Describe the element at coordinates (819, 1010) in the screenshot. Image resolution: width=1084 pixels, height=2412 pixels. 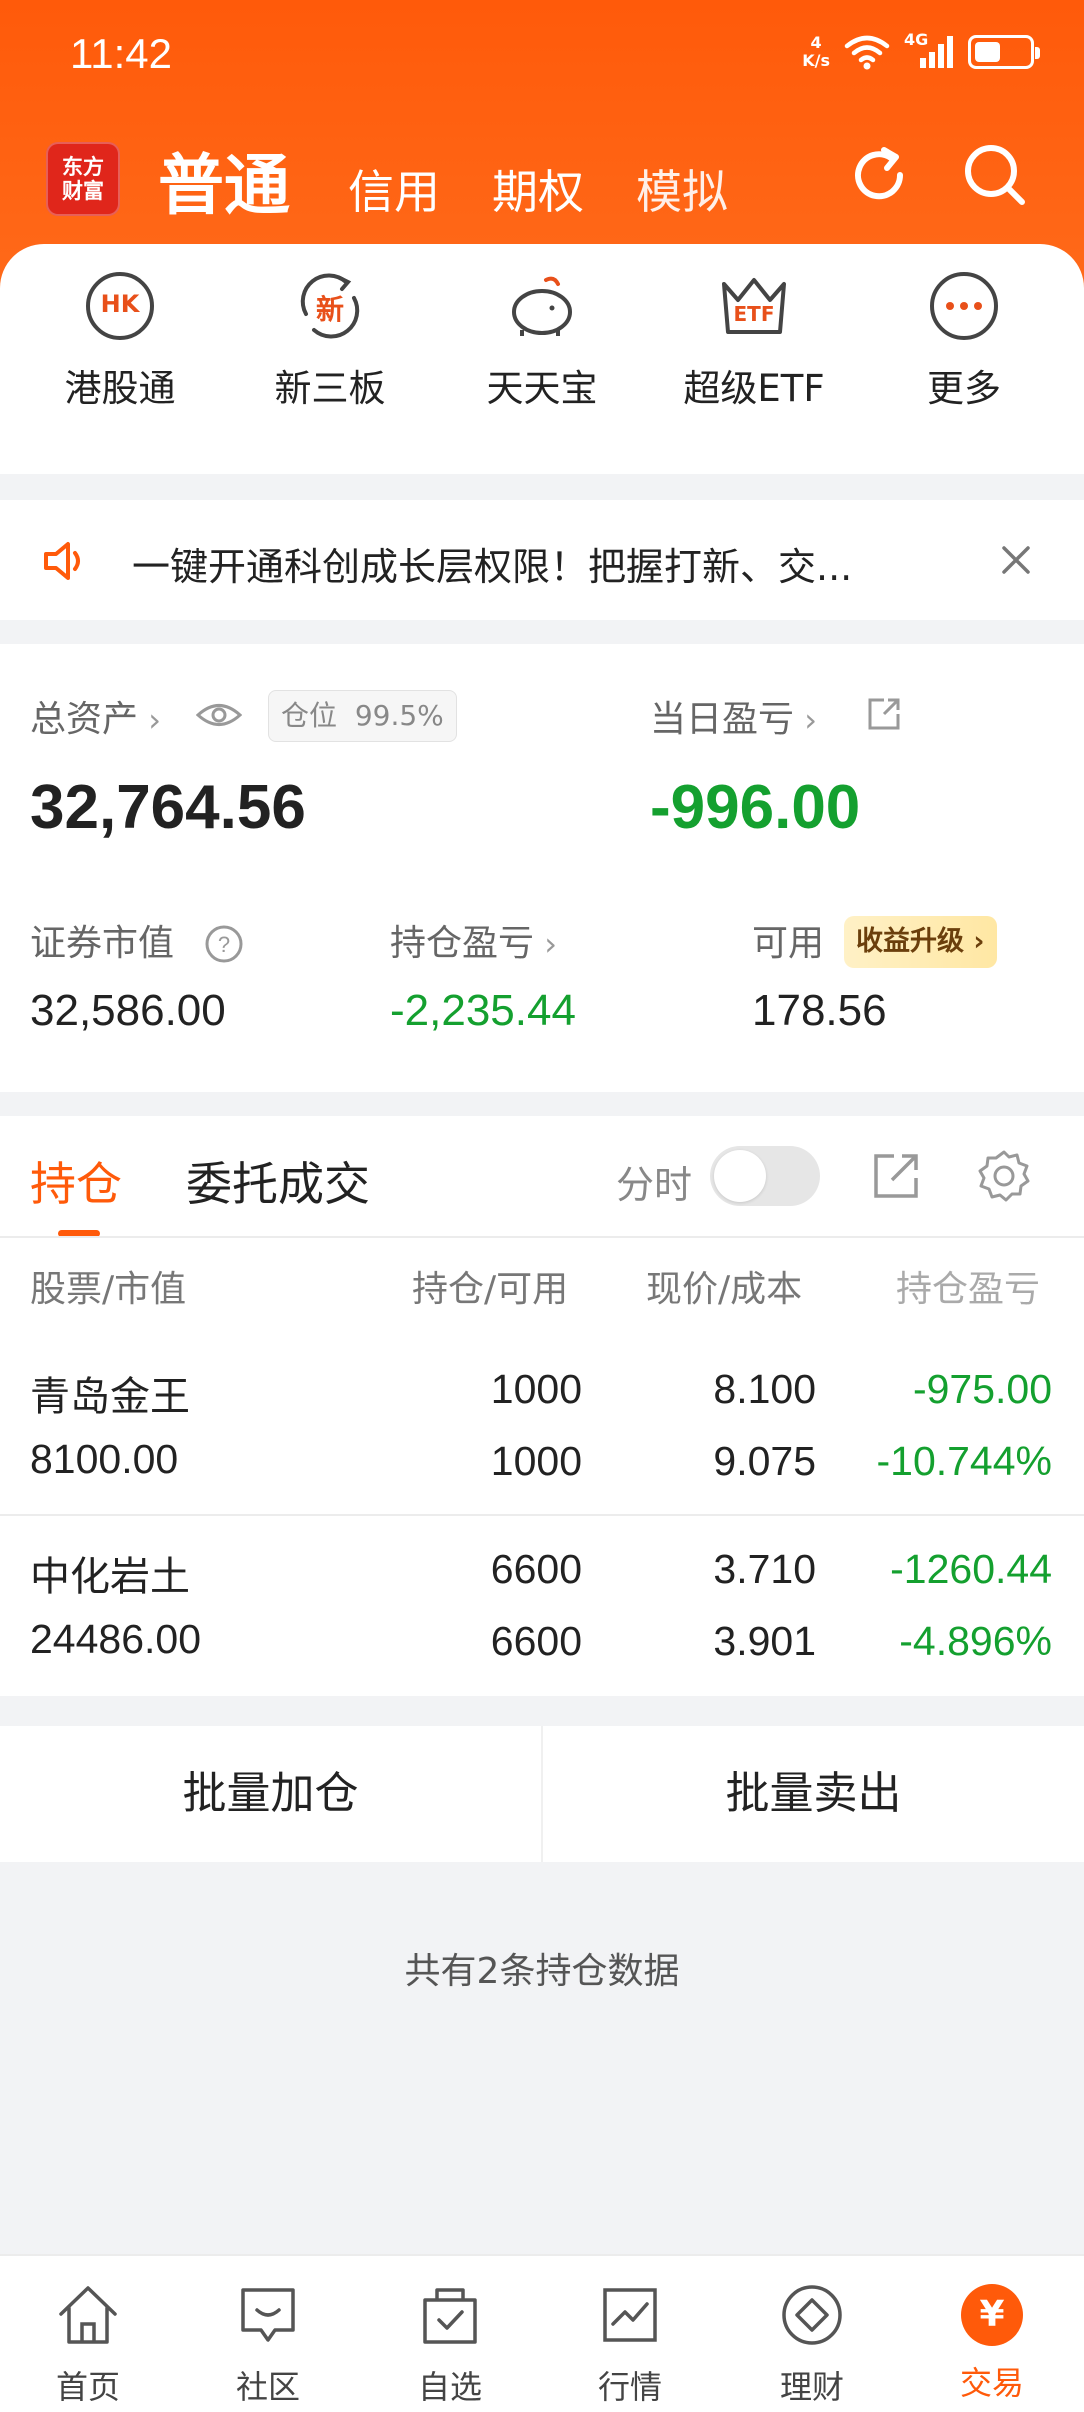
I see `available-value: 178.56` at that location.